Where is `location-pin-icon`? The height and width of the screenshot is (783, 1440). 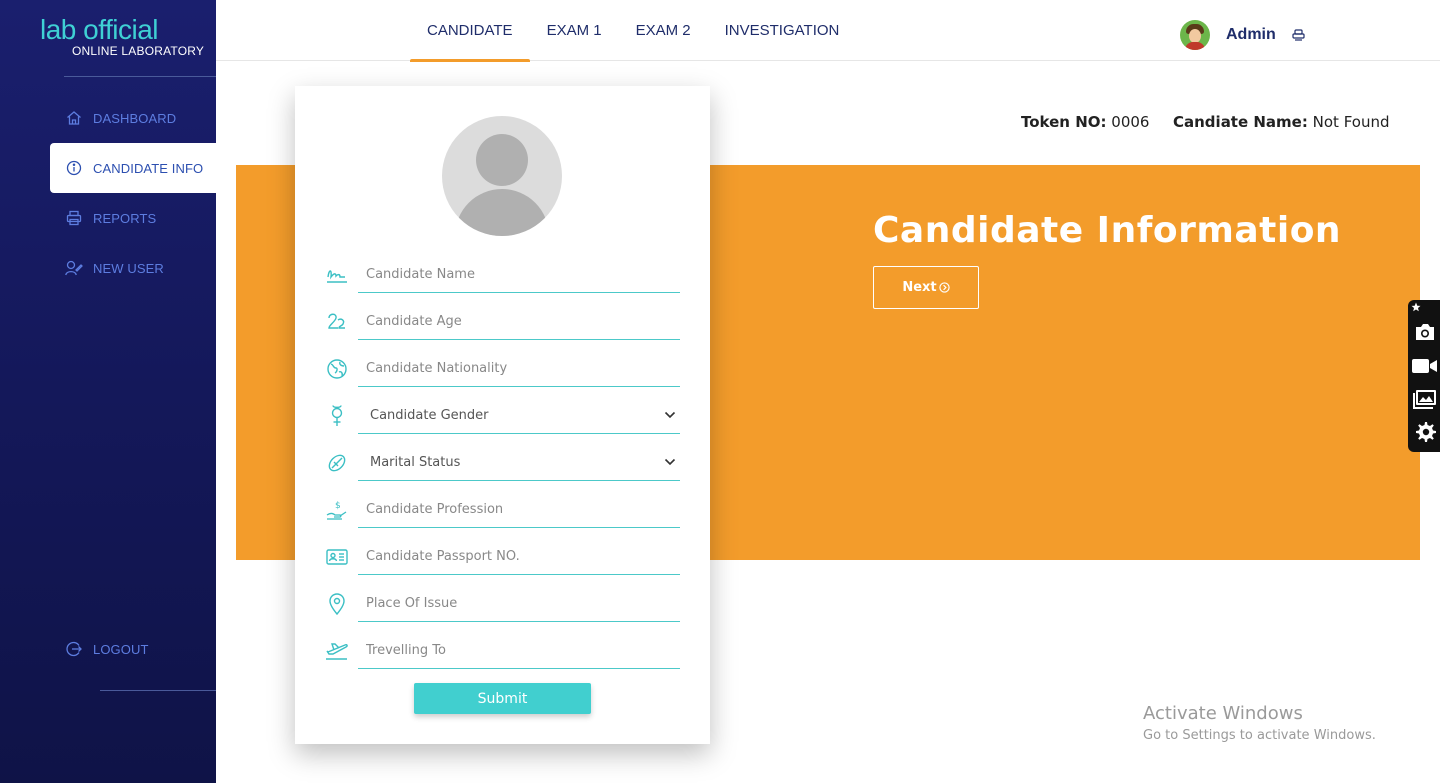 location-pin-icon is located at coordinates (337, 604).